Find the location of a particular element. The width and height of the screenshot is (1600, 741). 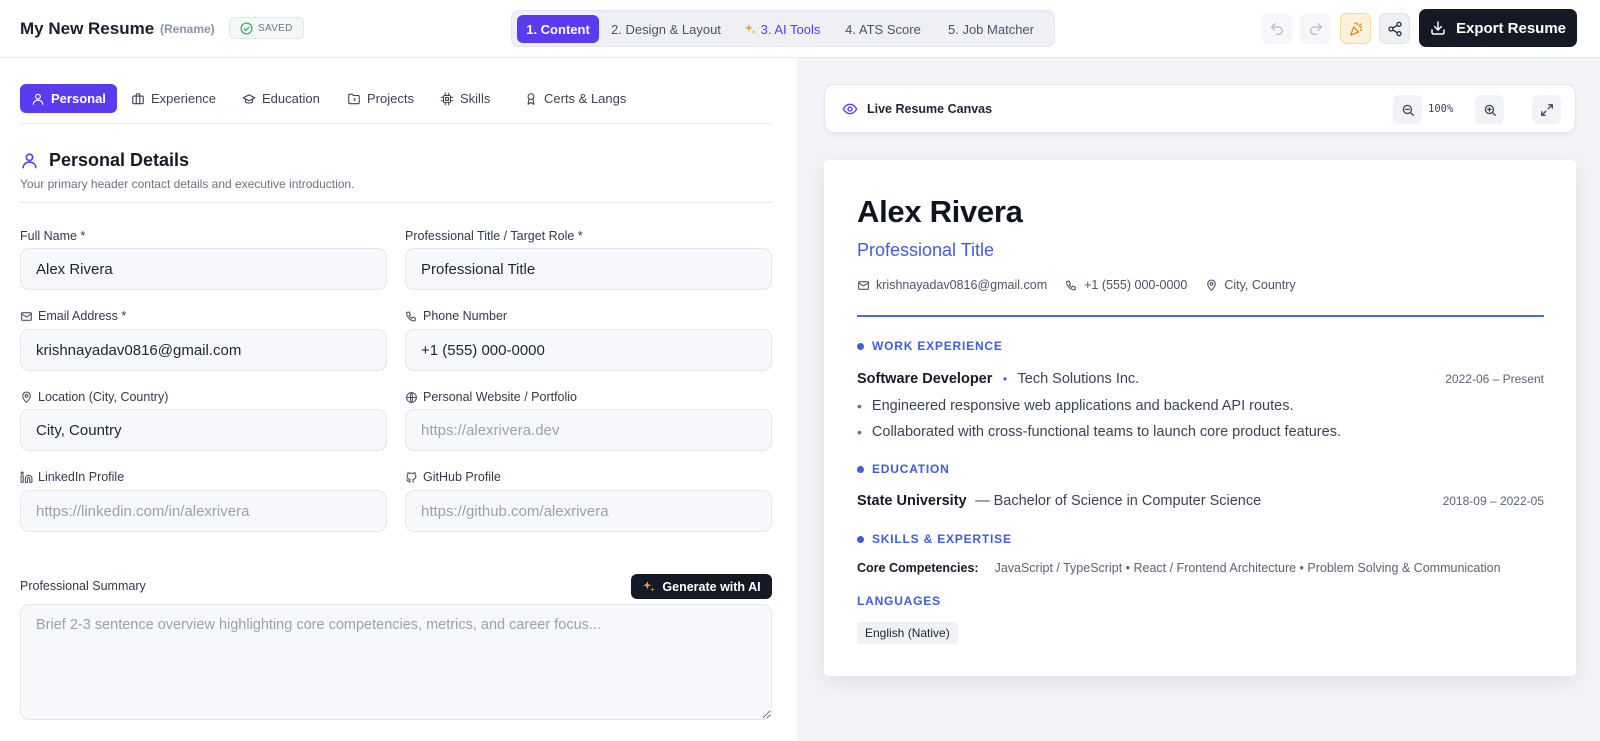

resume-phone: +1 (555) 000-0000 is located at coordinates (1126, 285).